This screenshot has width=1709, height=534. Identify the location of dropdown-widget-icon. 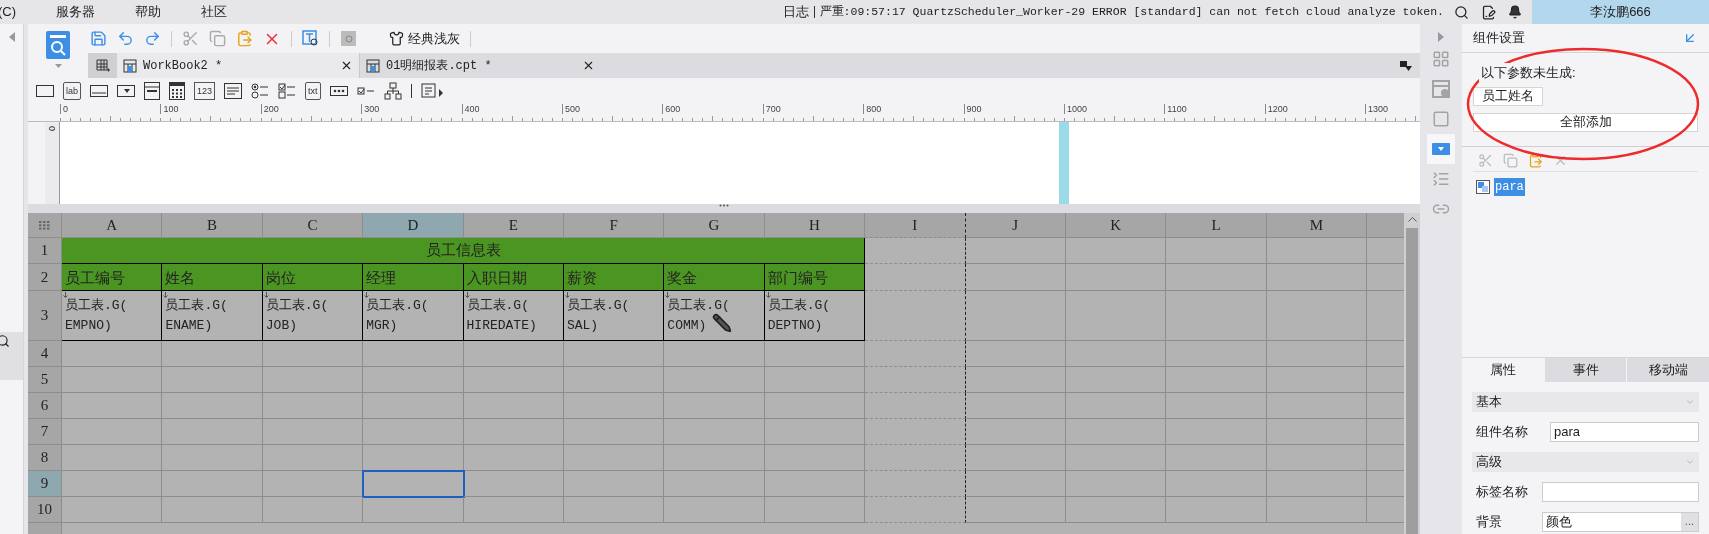
(126, 91).